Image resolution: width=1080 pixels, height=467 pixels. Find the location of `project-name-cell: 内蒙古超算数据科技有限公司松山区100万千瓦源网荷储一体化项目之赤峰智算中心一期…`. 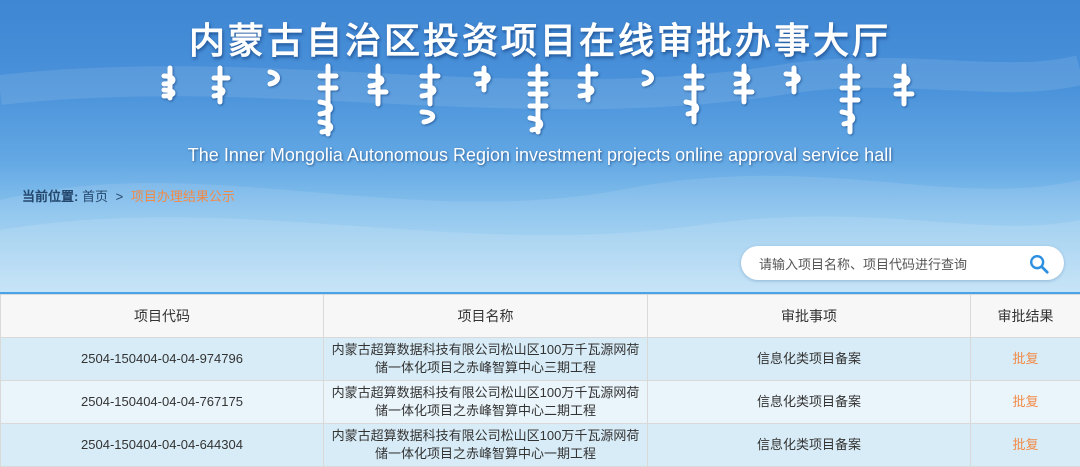

project-name-cell: 内蒙古超算数据科技有限公司松山区100万千瓦源网荷储一体化项目之赤峰智算中心一期… is located at coordinates (486, 445).